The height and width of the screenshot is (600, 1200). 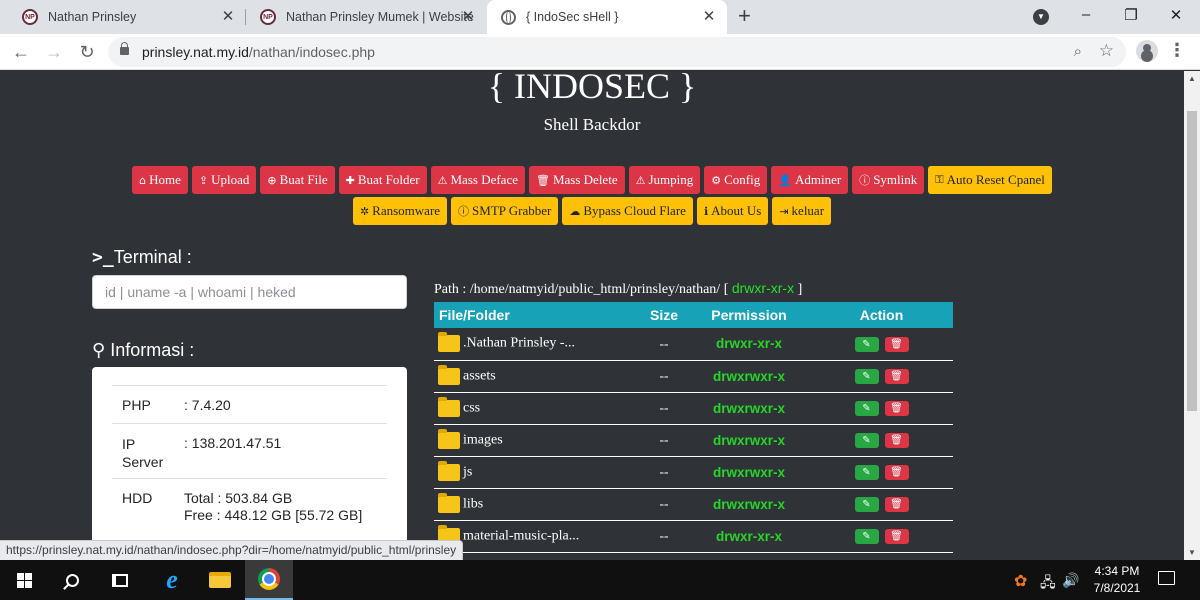 What do you see at coordinates (1078, 51) in the screenshot?
I see `zoom-icon: ⌕` at bounding box center [1078, 51].